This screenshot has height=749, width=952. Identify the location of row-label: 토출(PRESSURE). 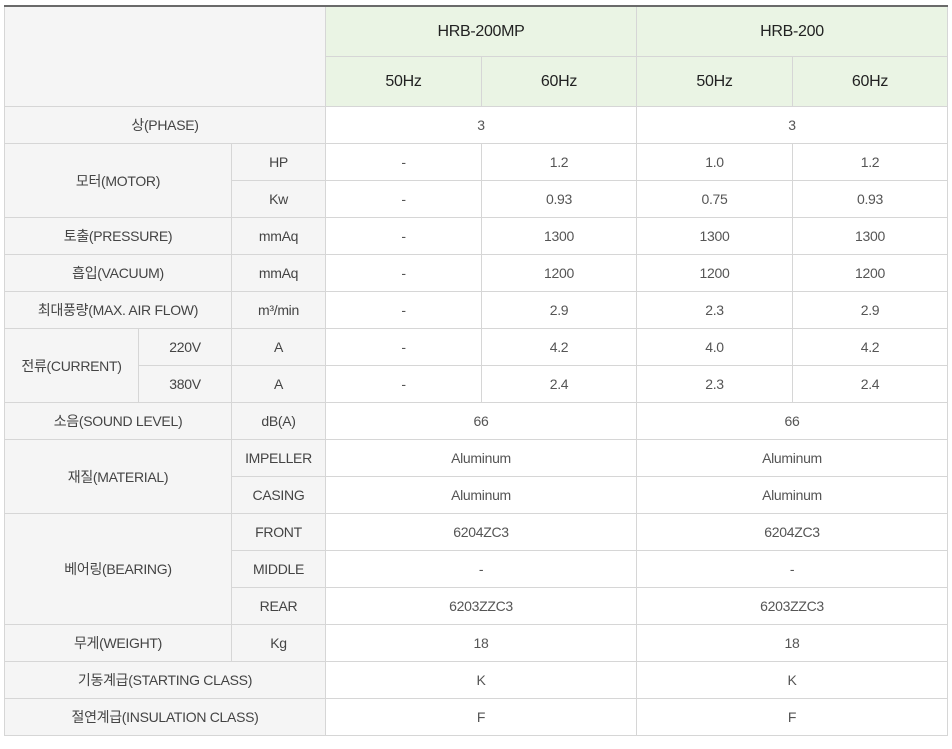
(118, 236).